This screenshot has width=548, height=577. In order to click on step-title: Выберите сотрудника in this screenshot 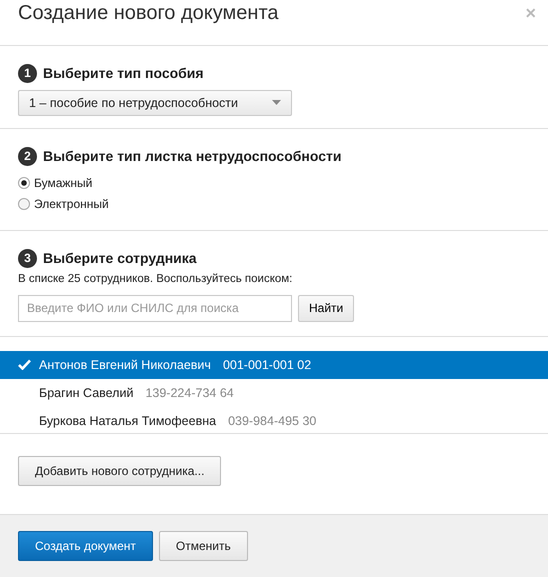, I will do `click(120, 258)`.